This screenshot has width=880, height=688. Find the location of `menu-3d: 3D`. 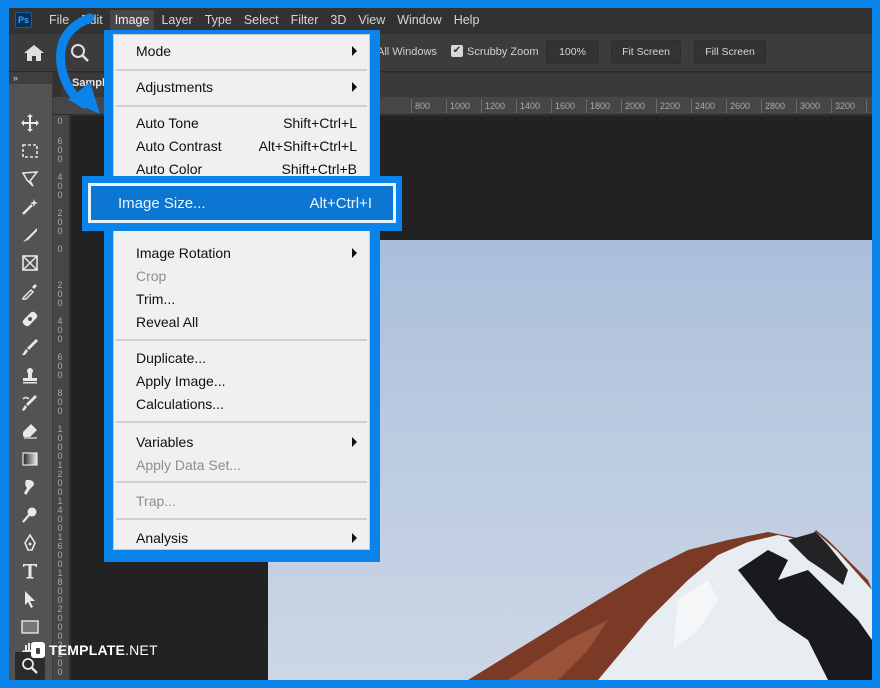

menu-3d: 3D is located at coordinates (338, 20).